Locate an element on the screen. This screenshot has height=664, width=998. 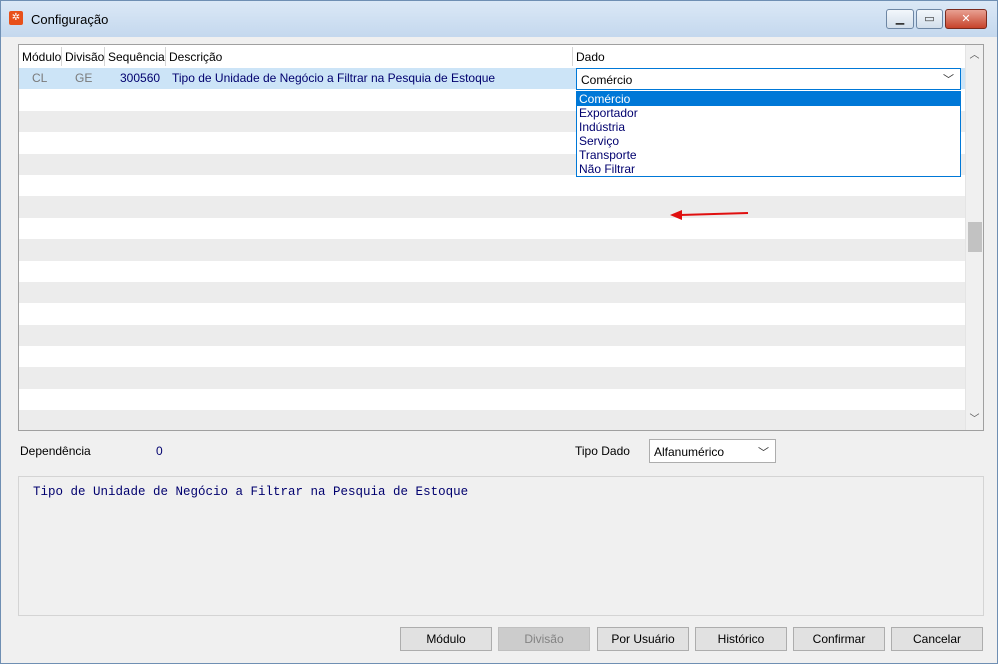
cell-divisao: GE is located at coordinates (84, 78).